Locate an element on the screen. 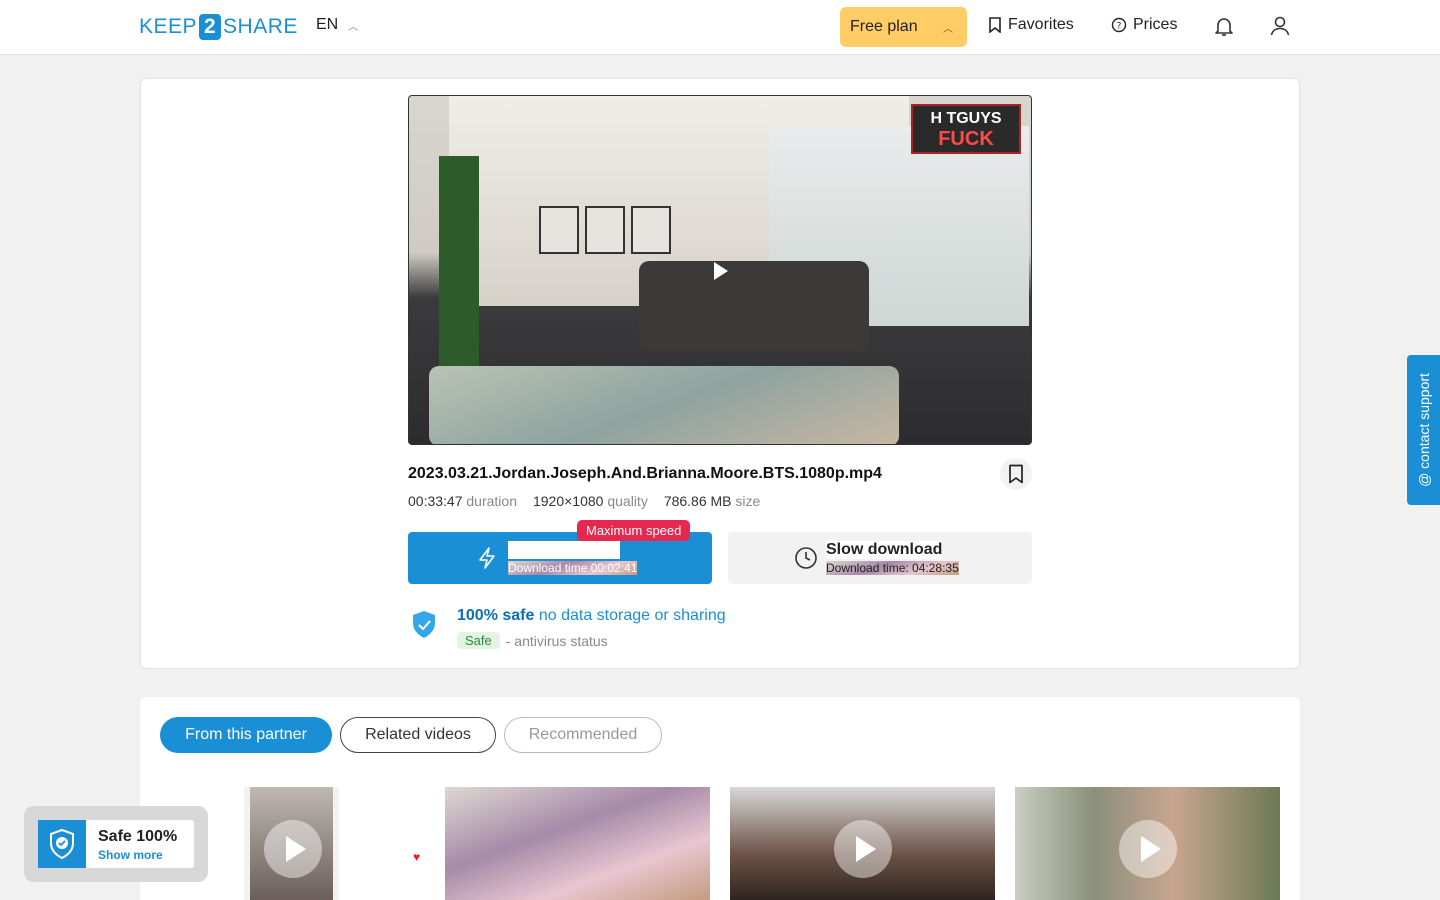 Image resolution: width=1440 pixels, height=900 pixels. user-profile-icon is located at coordinates (1280, 26).